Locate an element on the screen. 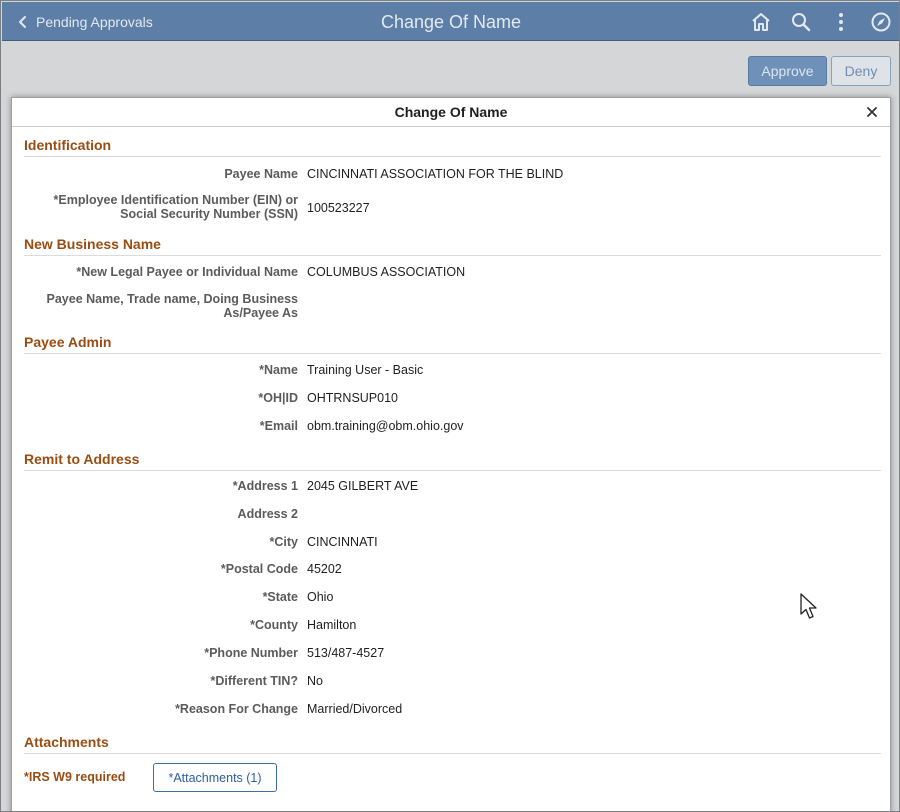 The image size is (900, 812). home-icon is located at coordinates (761, 22).